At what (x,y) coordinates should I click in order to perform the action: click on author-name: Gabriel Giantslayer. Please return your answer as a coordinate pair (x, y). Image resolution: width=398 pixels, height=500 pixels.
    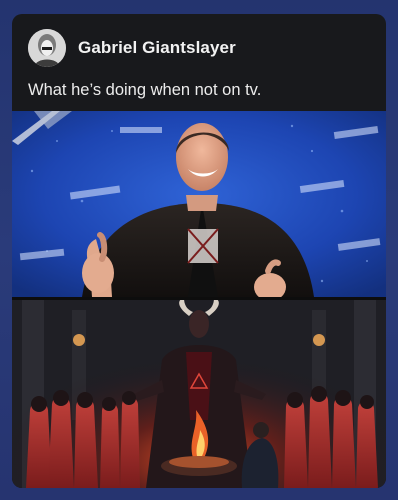
    Looking at the image, I should click on (157, 48).